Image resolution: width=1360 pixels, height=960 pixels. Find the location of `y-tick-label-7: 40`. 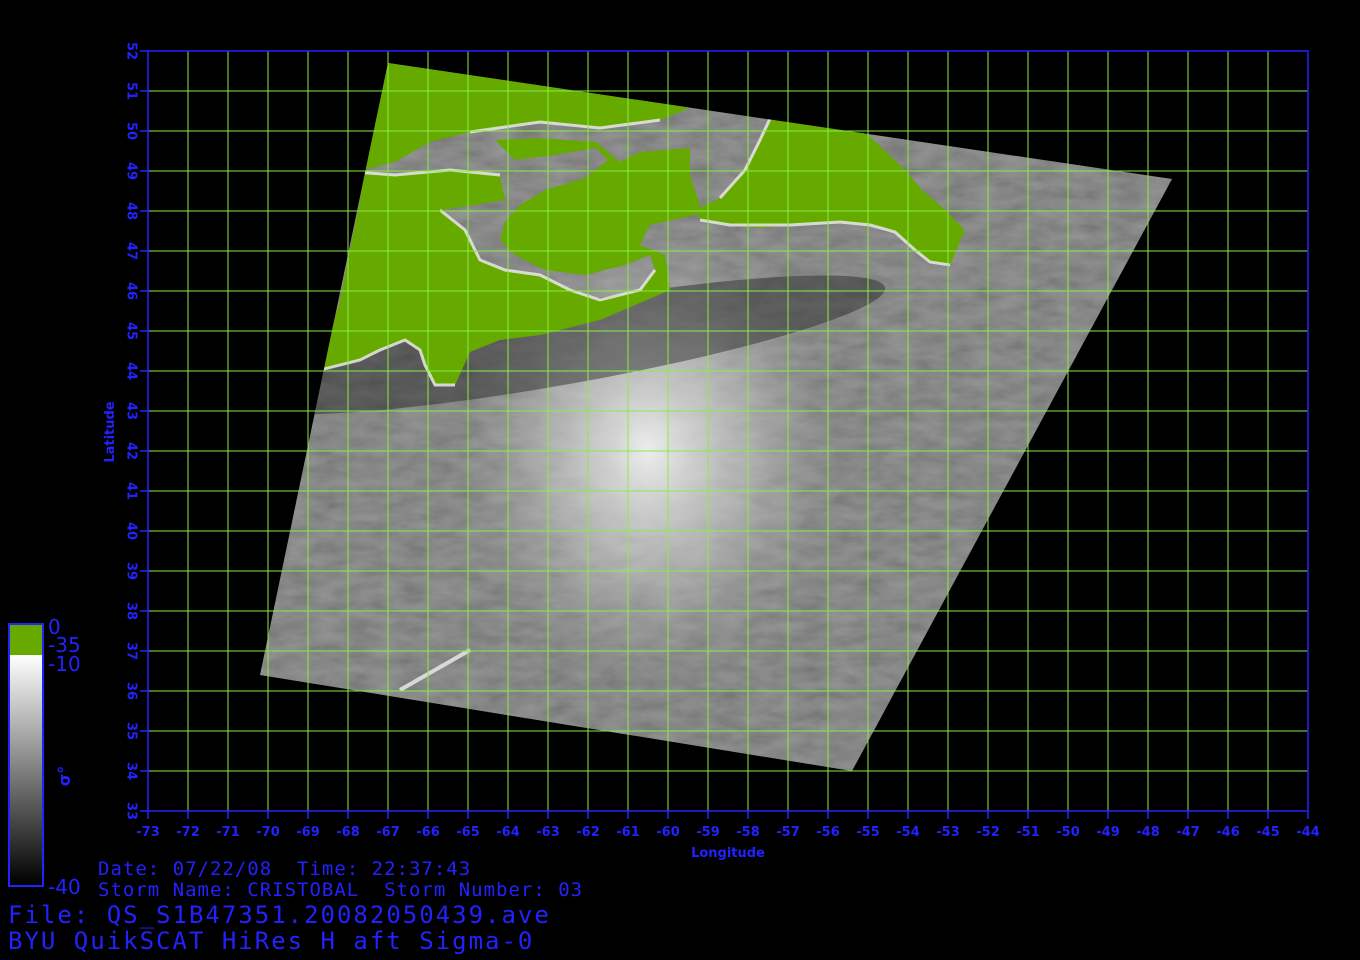

y-tick-label-7: 40 is located at coordinates (131, 531).